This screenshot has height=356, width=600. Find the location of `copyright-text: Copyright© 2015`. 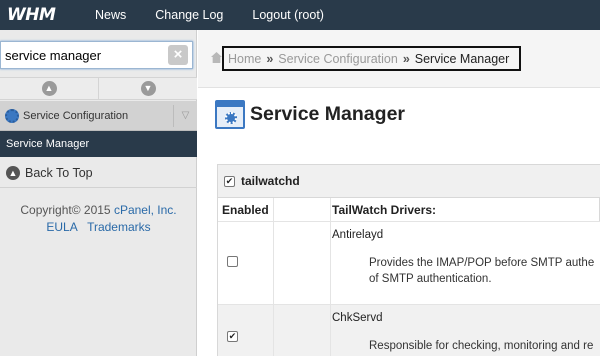

copyright-text: Copyright© 2015 is located at coordinates (65, 210).